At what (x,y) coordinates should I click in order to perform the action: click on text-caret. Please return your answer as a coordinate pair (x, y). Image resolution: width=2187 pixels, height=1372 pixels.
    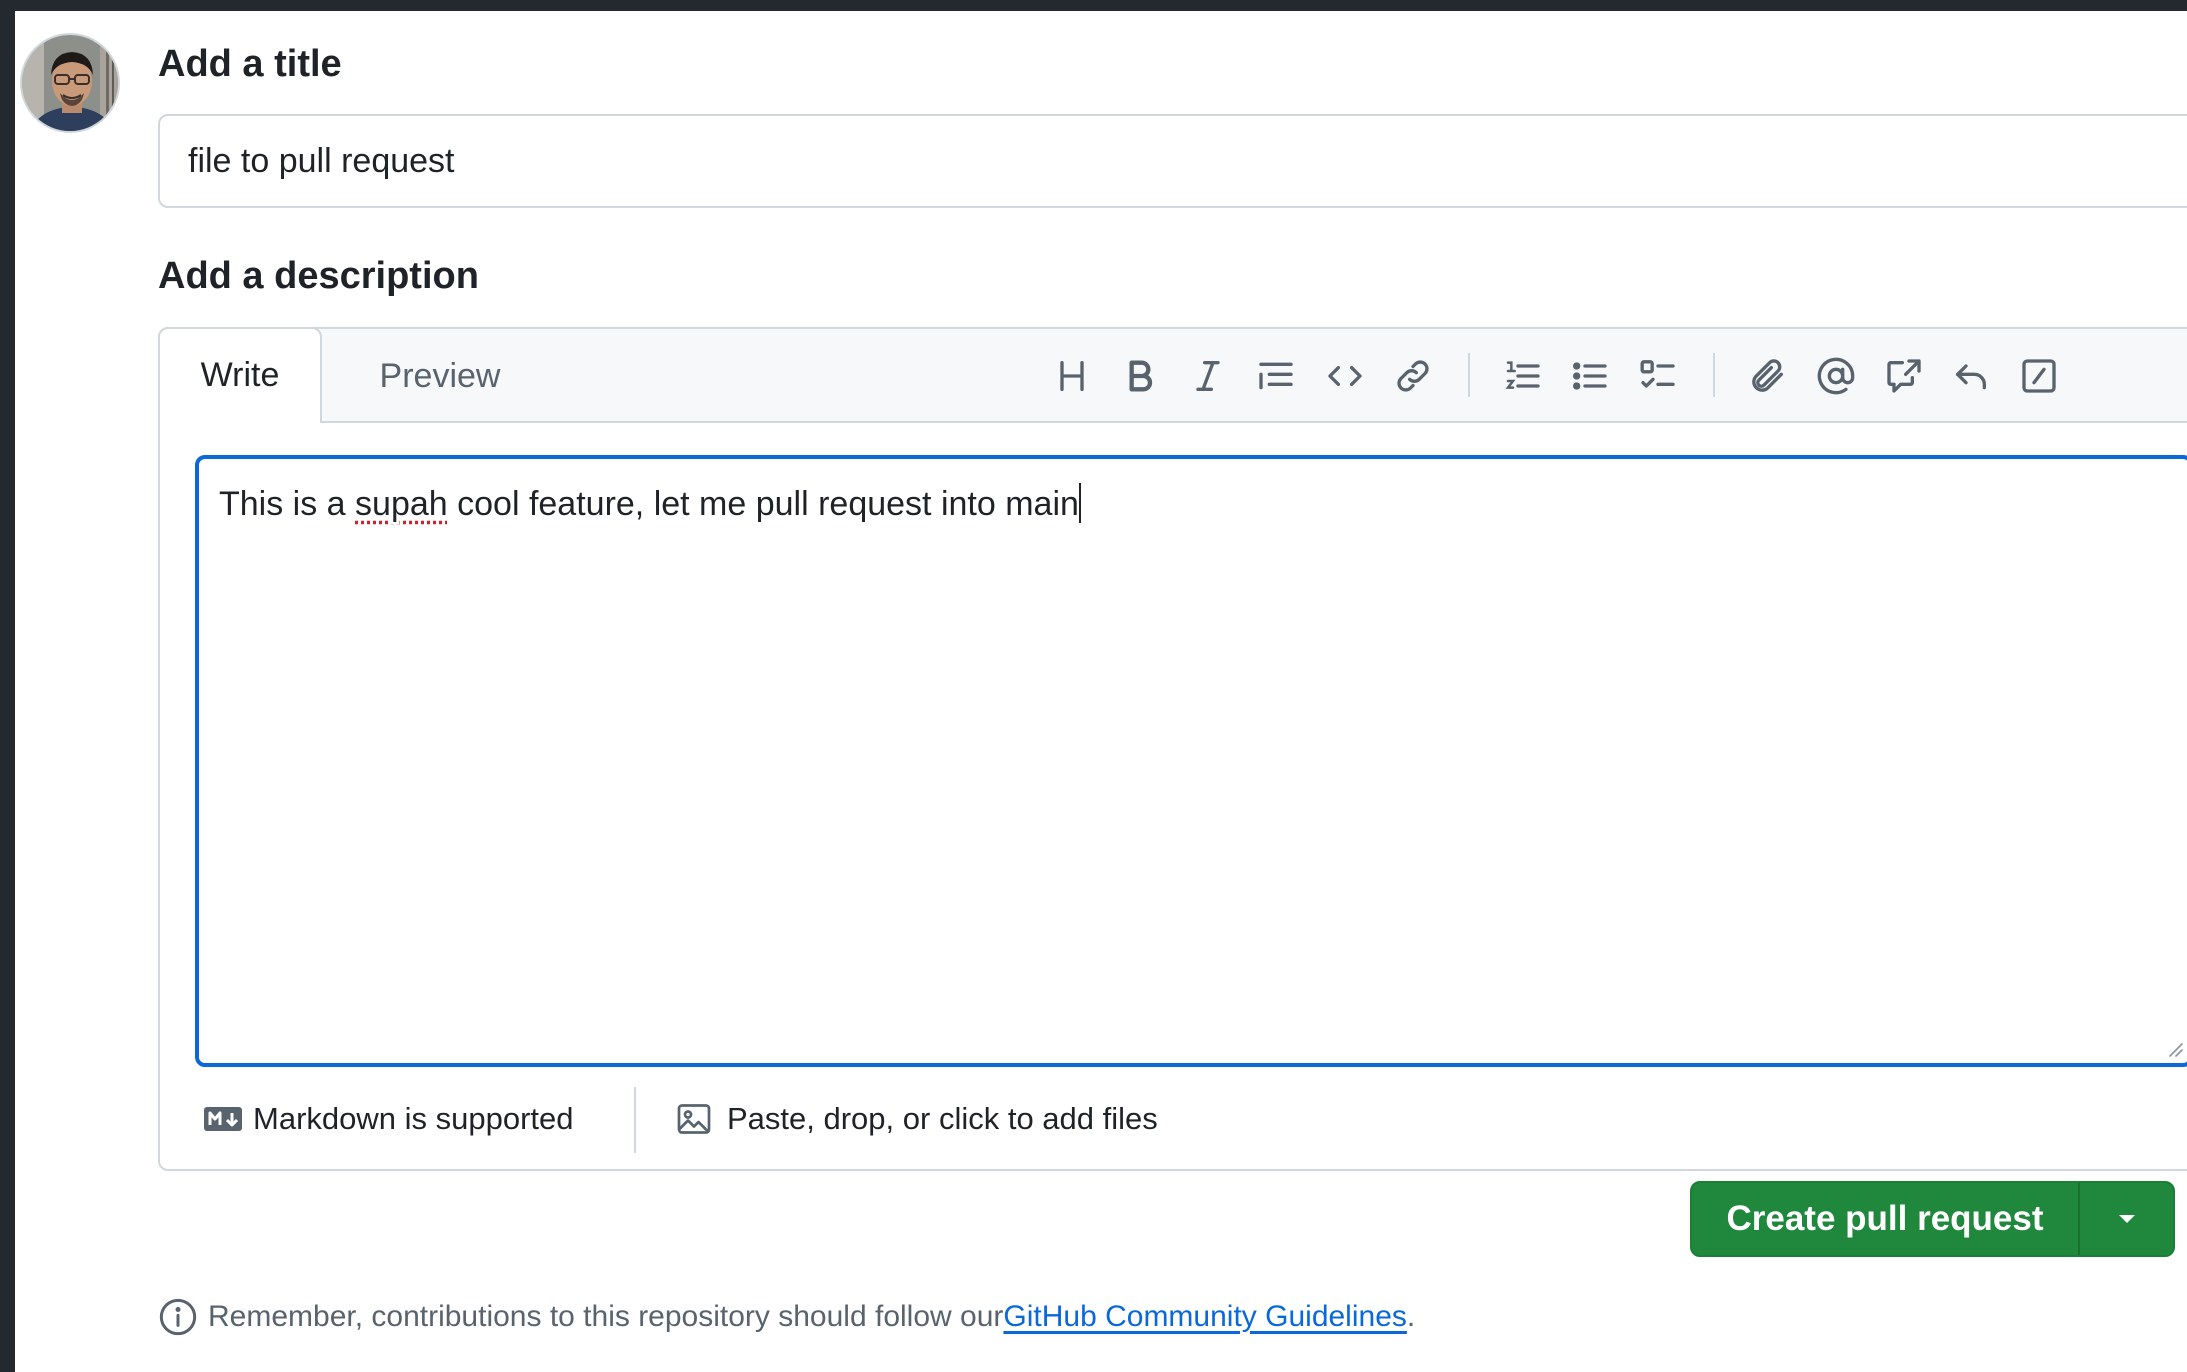
    Looking at the image, I should click on (1079, 503).